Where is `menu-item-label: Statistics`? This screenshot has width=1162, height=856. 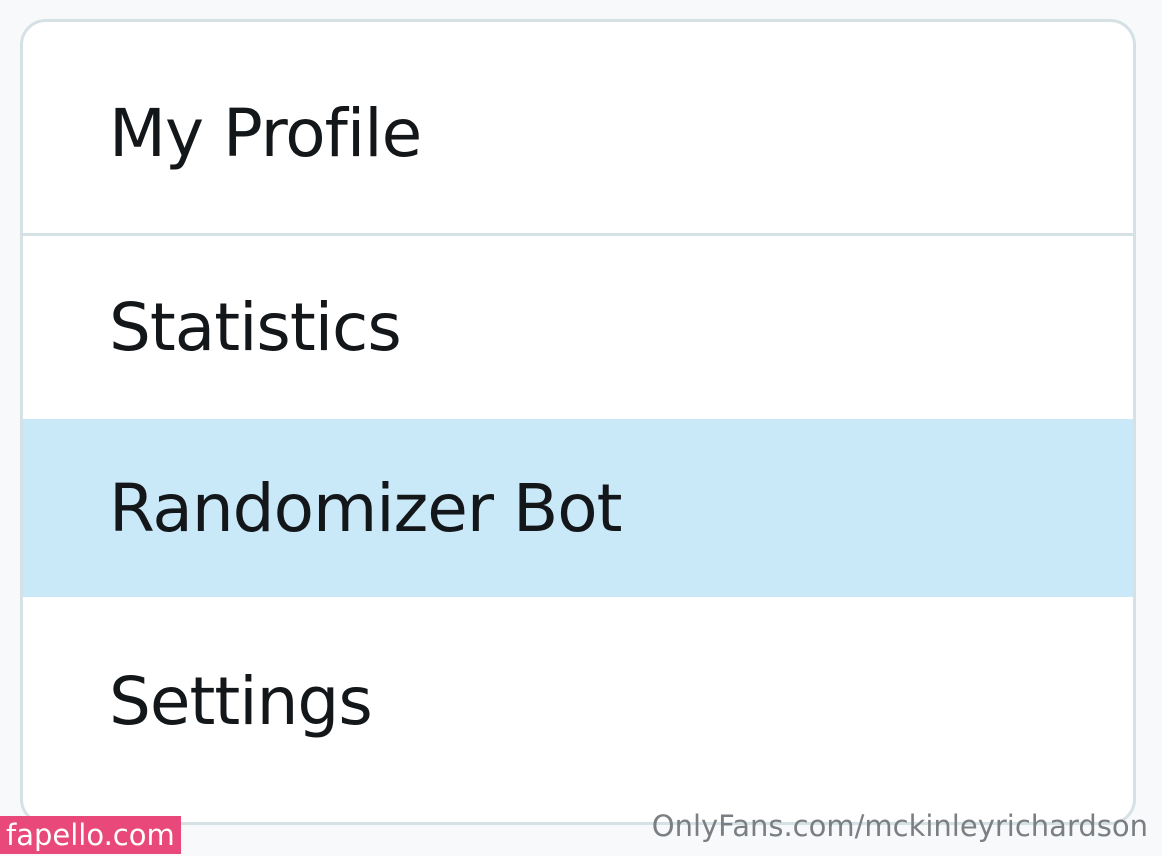
menu-item-label: Statistics is located at coordinates (255, 327).